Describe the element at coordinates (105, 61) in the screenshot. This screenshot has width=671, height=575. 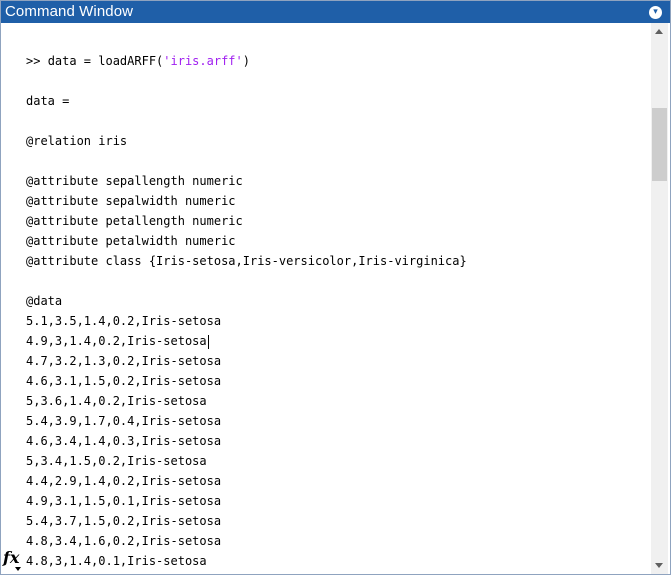
I see `command-code: data = loadARFF(` at that location.